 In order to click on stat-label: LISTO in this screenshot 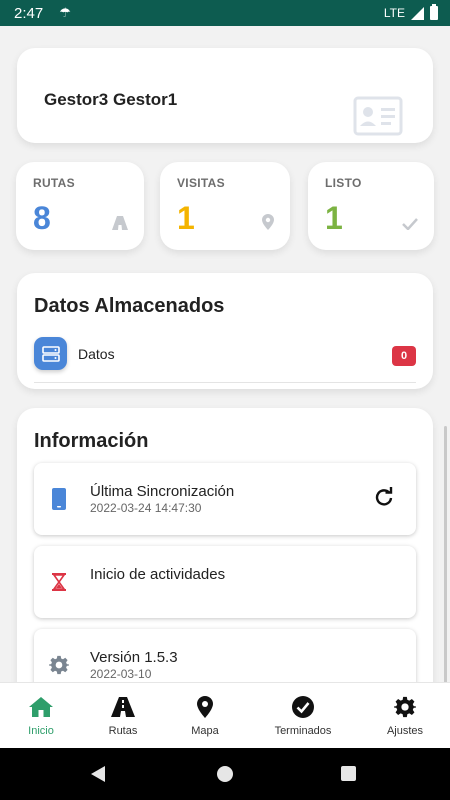, I will do `click(343, 183)`.